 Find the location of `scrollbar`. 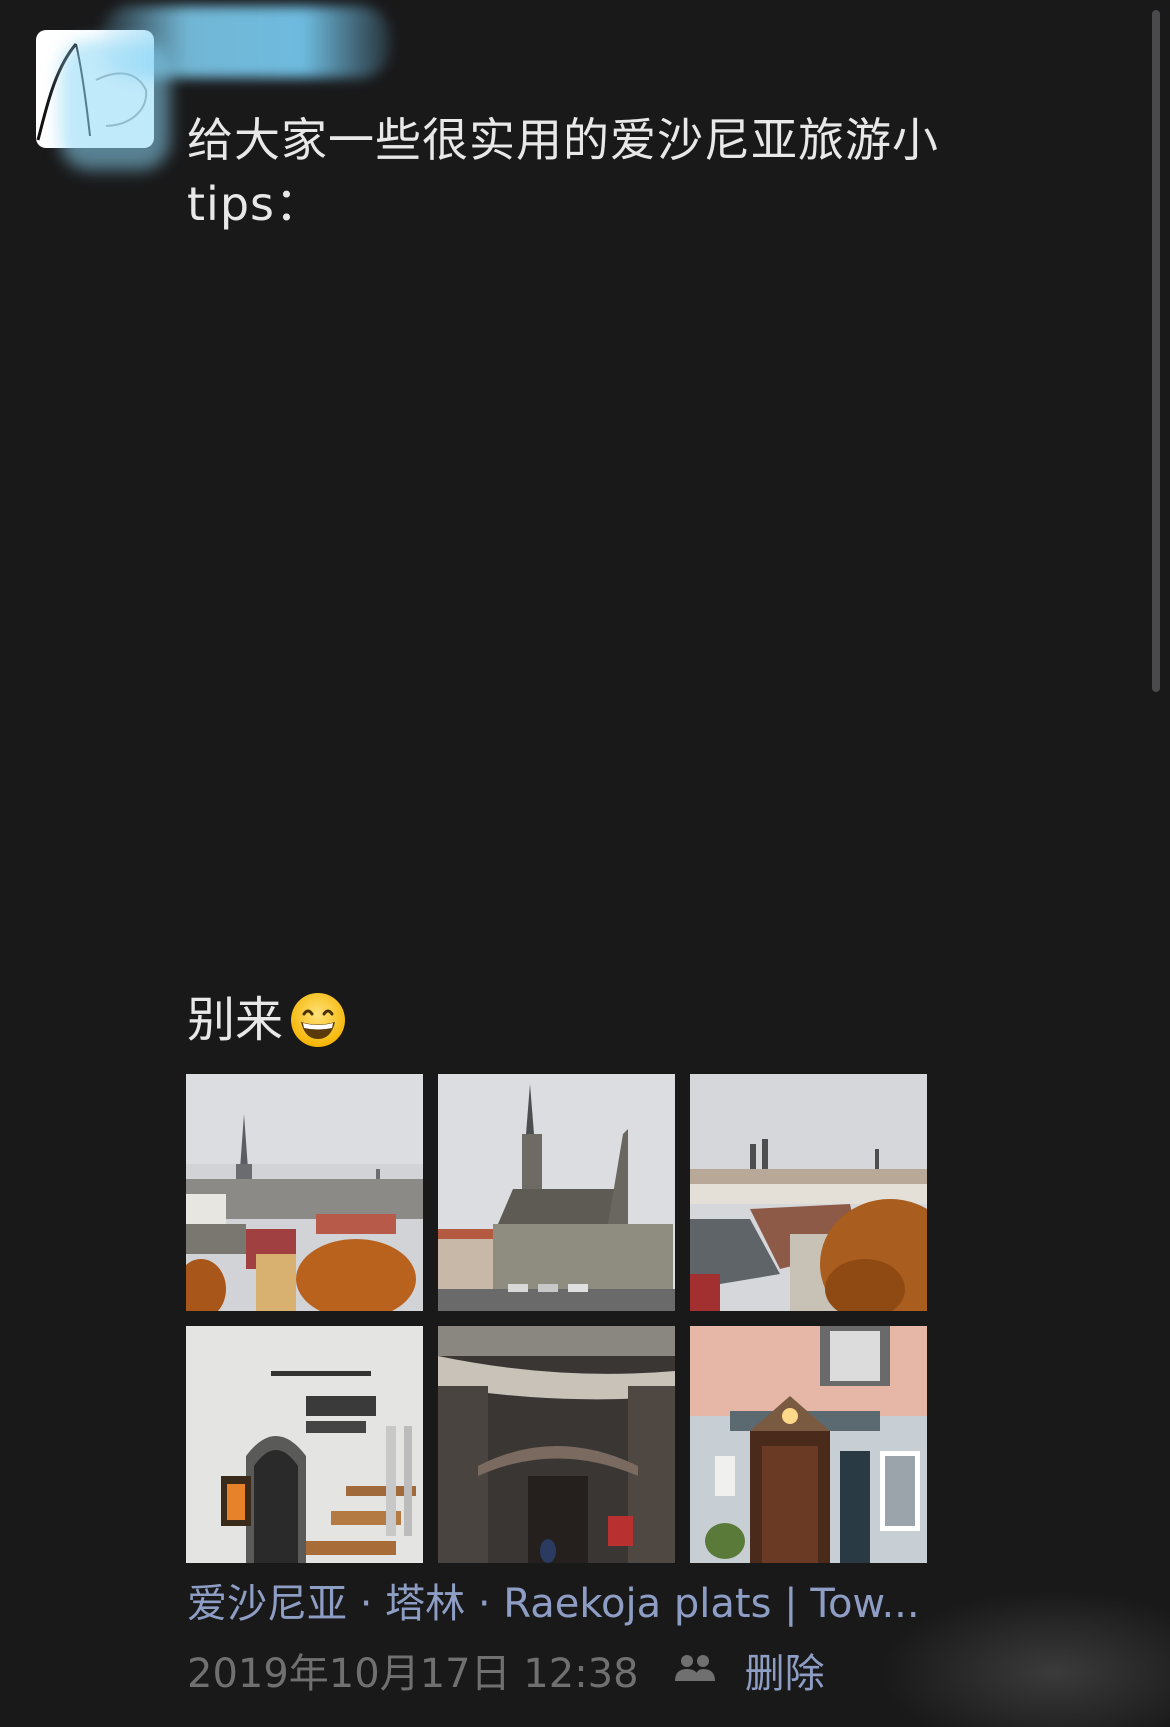

scrollbar is located at coordinates (1156, 351).